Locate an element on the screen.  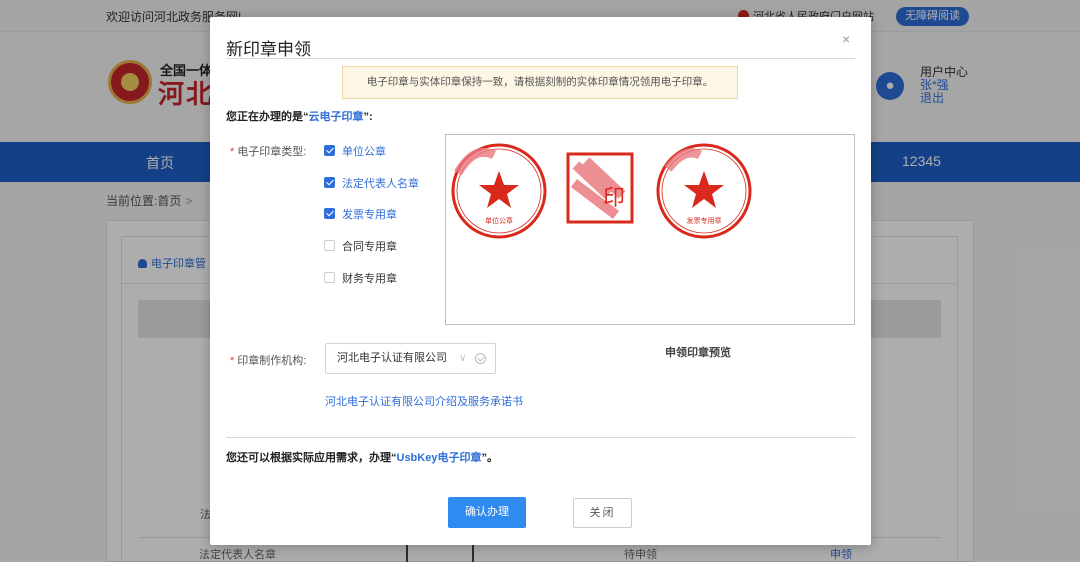
checkbox-finance-seal: 财务专用章 is located at coordinates (360, 277).